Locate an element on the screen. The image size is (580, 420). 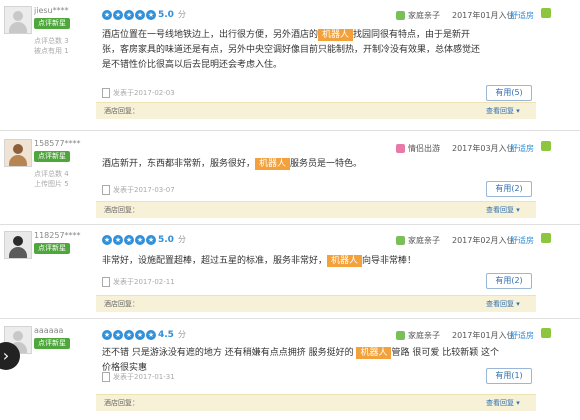
username: jiesu**** is located at coordinates (51, 10).